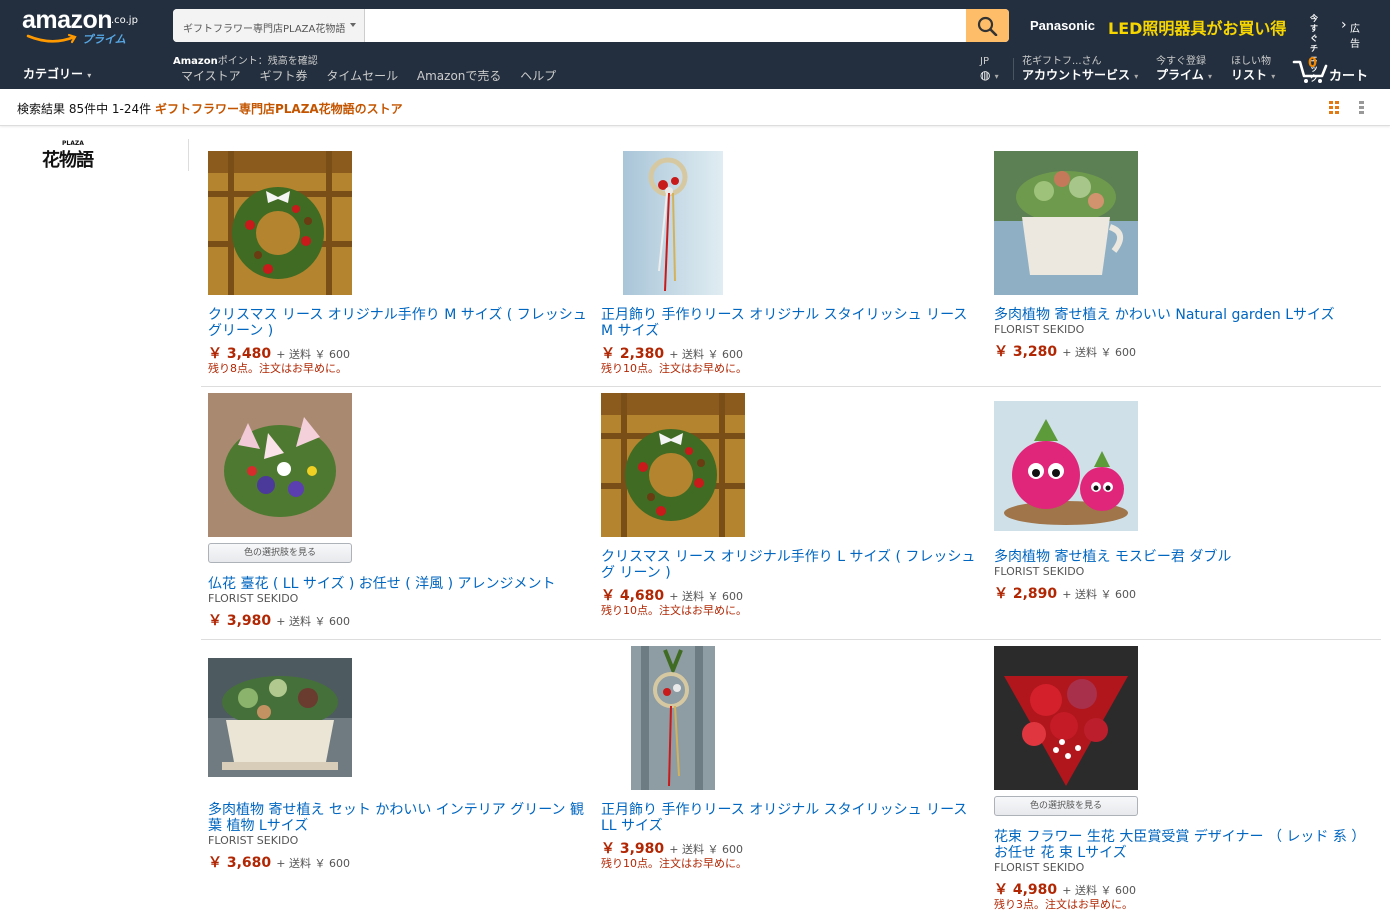 This screenshot has height=920, width=1390. I want to click on search-scope-dropdown: ギフトフラワー専門店PLAZA花物語, so click(269, 25).